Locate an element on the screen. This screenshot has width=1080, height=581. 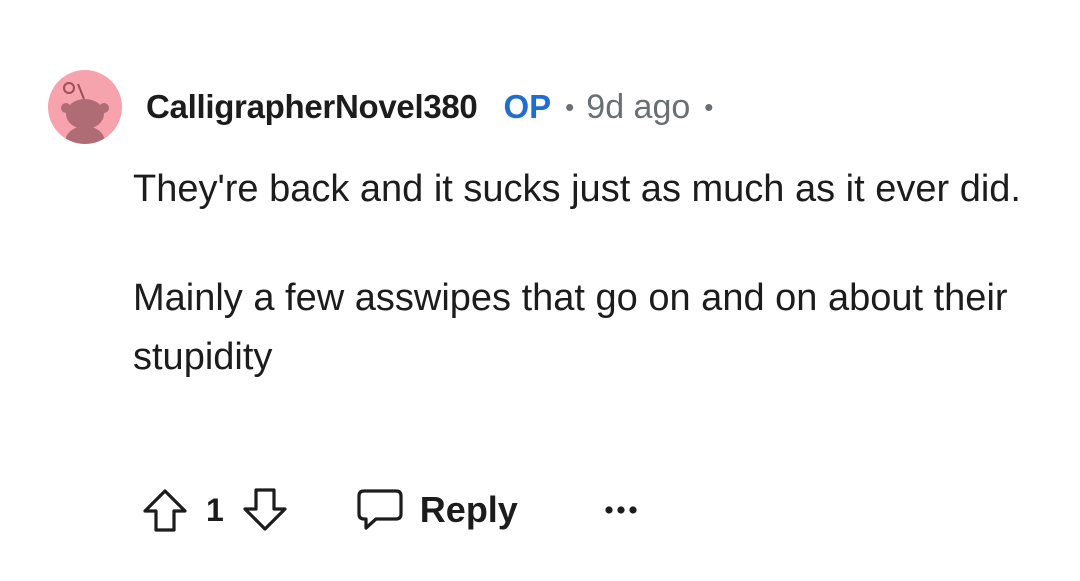
downvote-button is located at coordinates (265, 510).